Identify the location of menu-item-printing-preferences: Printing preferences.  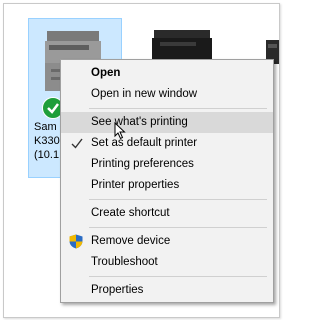
(167, 164).